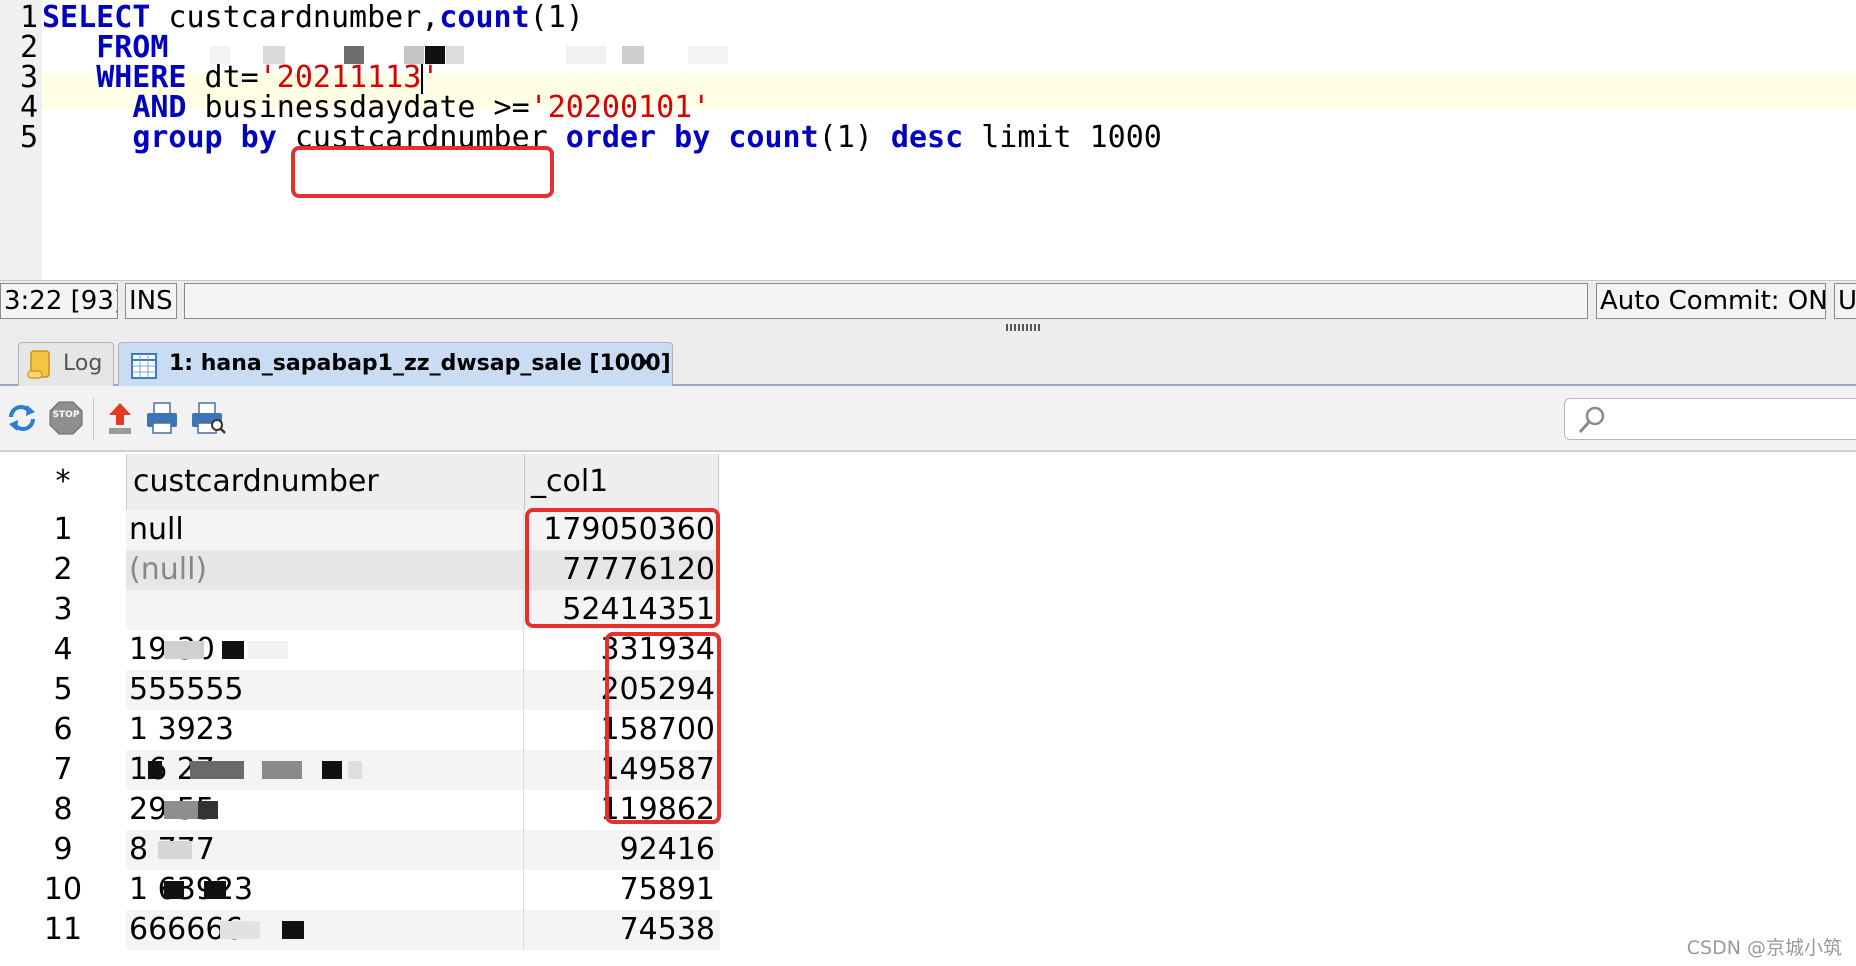 The width and height of the screenshot is (1856, 966). I want to click on cell-col1: 92416, so click(621, 850).